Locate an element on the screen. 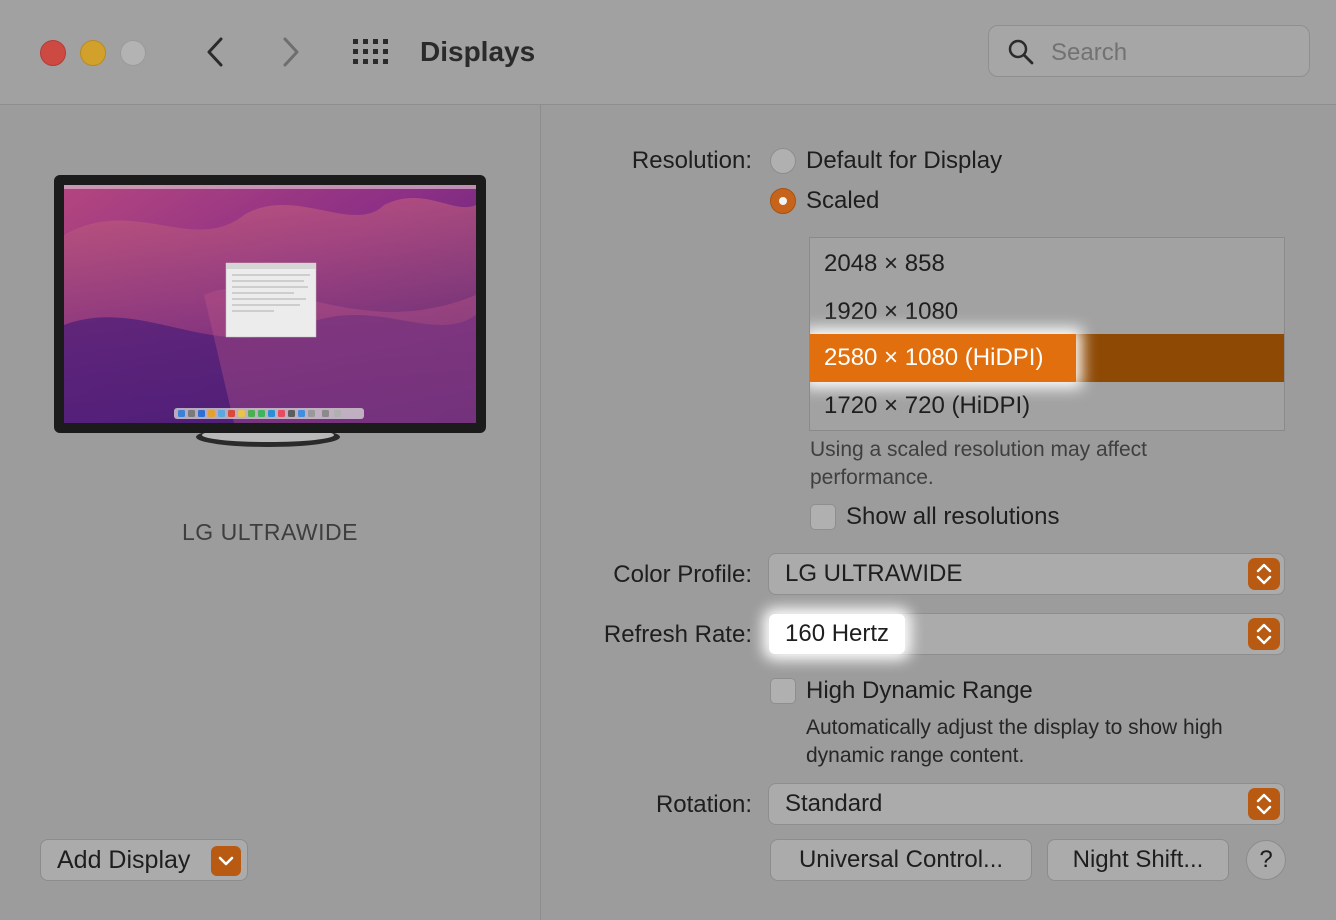 This screenshot has height=920, width=1336. help-button: ? is located at coordinates (1266, 860).